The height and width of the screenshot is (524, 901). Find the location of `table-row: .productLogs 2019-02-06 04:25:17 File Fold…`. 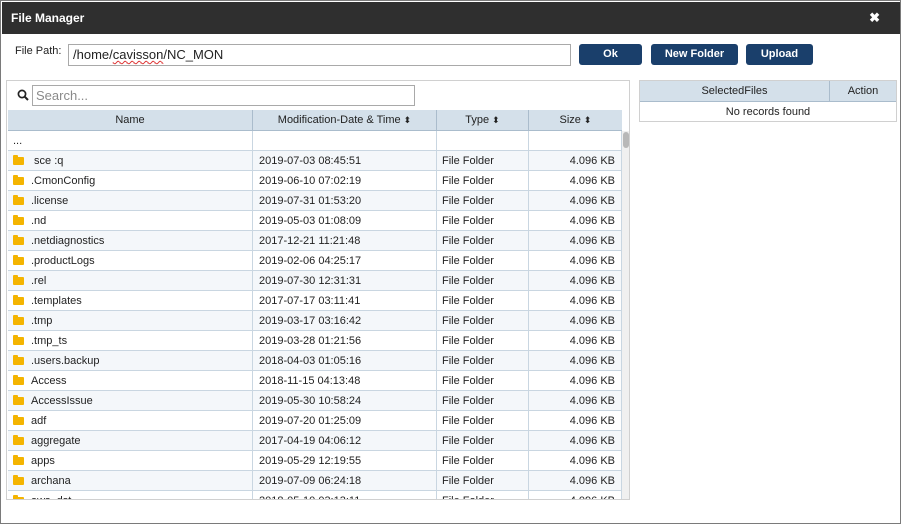

table-row: .productLogs 2019-02-06 04:25:17 File Fold… is located at coordinates (315, 261).